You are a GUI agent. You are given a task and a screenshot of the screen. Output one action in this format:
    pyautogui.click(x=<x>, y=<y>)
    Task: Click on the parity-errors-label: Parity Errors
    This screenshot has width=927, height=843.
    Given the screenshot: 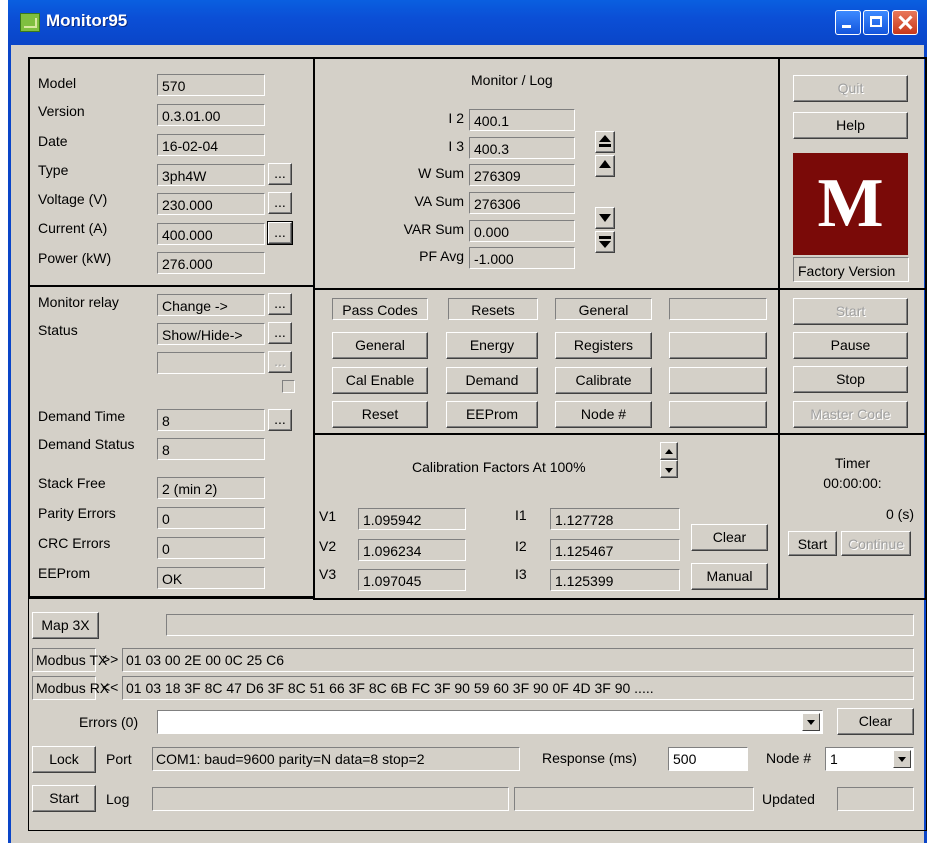 What is the action you would take?
    pyautogui.click(x=77, y=513)
    